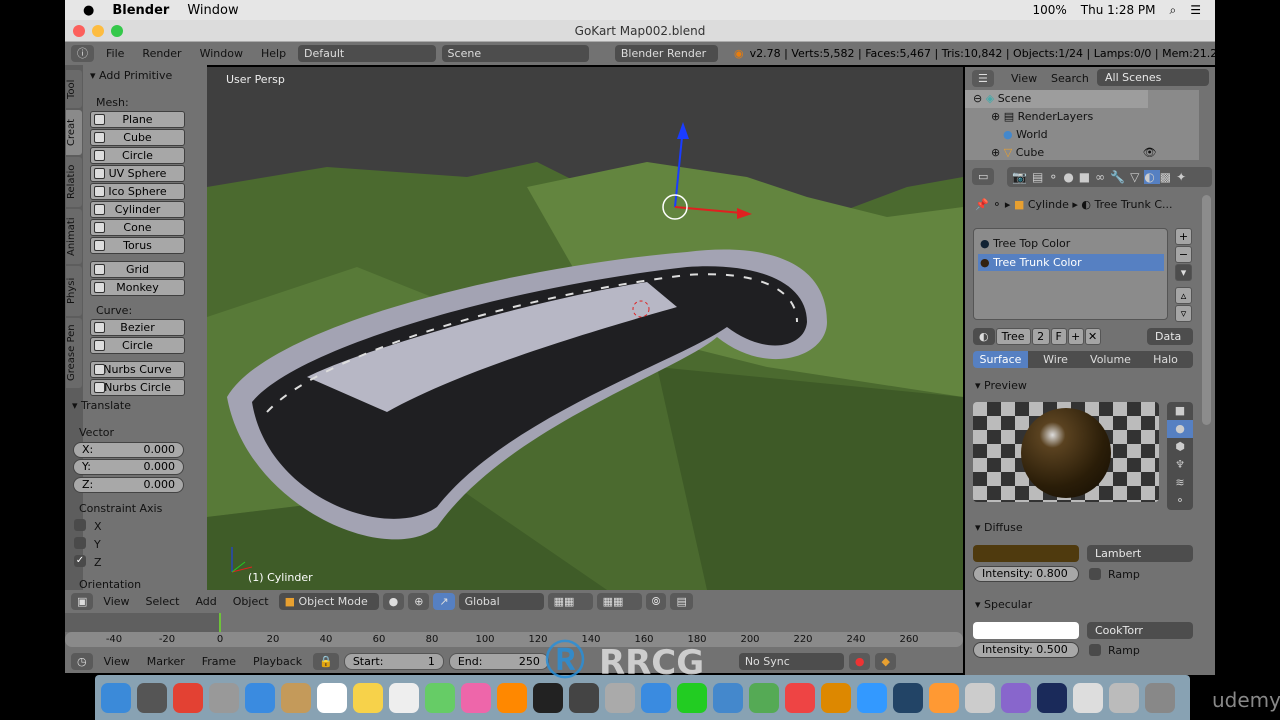 The image size is (1280, 720). Describe the element at coordinates (82, 661) in the screenshot. I see `editor-type-icon: ◷` at that location.